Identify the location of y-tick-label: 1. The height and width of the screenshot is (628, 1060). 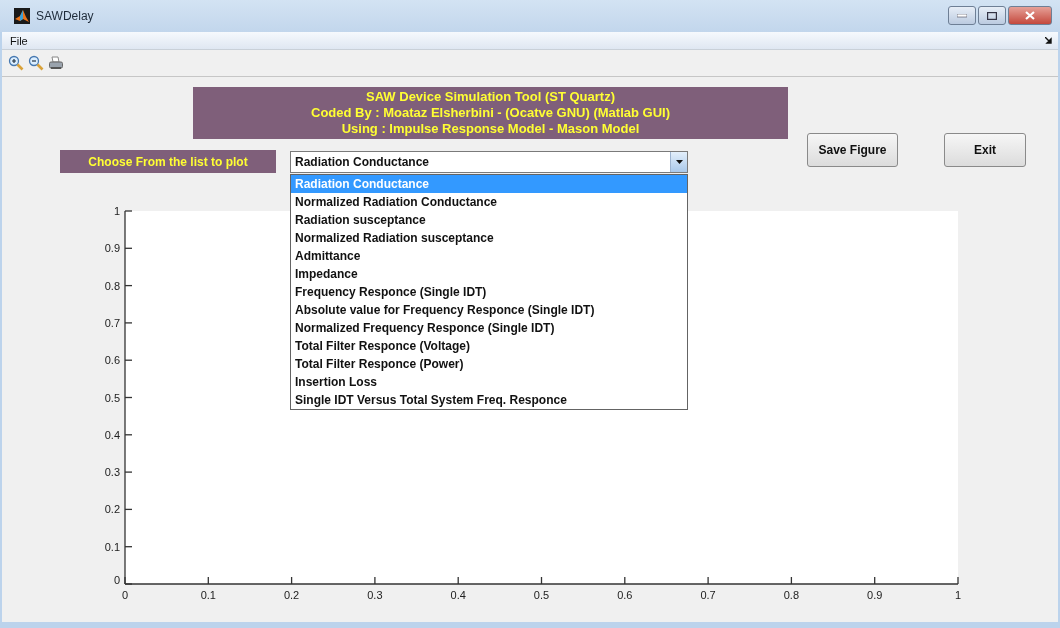
(116, 211).